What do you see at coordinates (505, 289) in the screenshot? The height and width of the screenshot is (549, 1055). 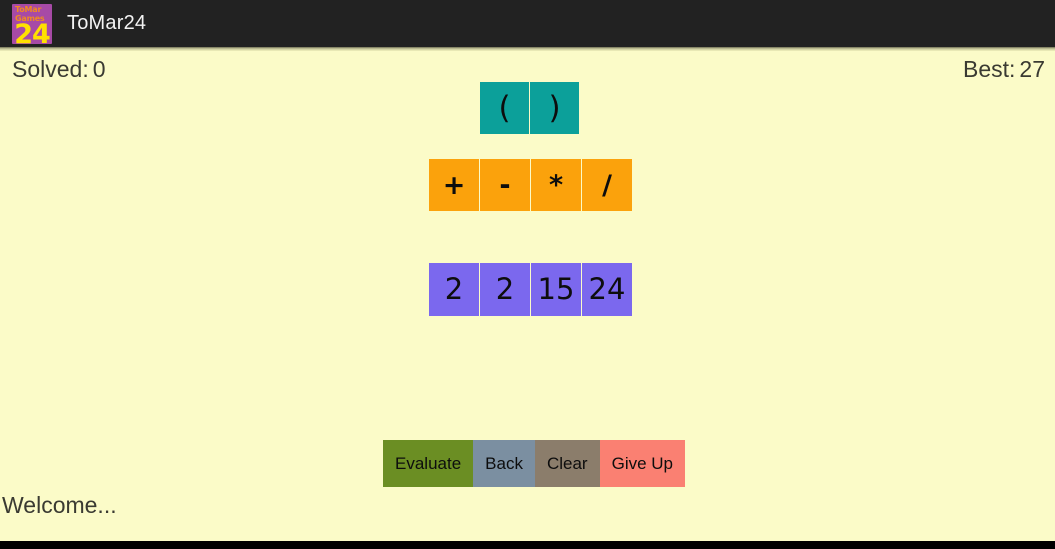 I see `number-button-2: 2` at bounding box center [505, 289].